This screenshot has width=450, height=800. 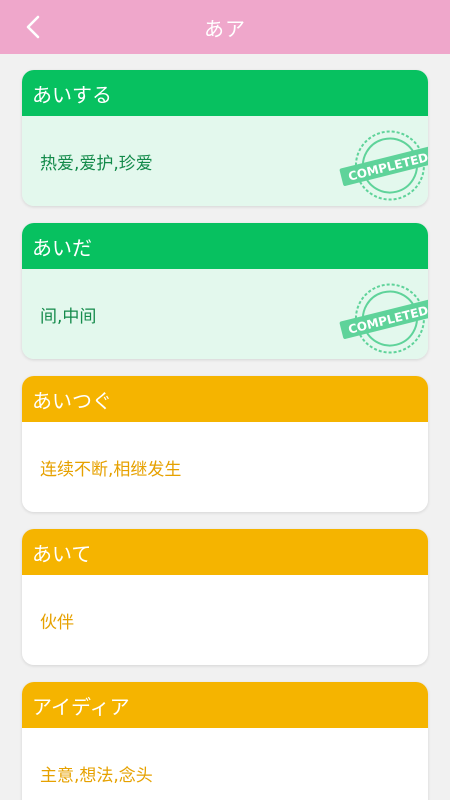 What do you see at coordinates (225, 399) in the screenshot?
I see `word-kana: あいつぐ` at bounding box center [225, 399].